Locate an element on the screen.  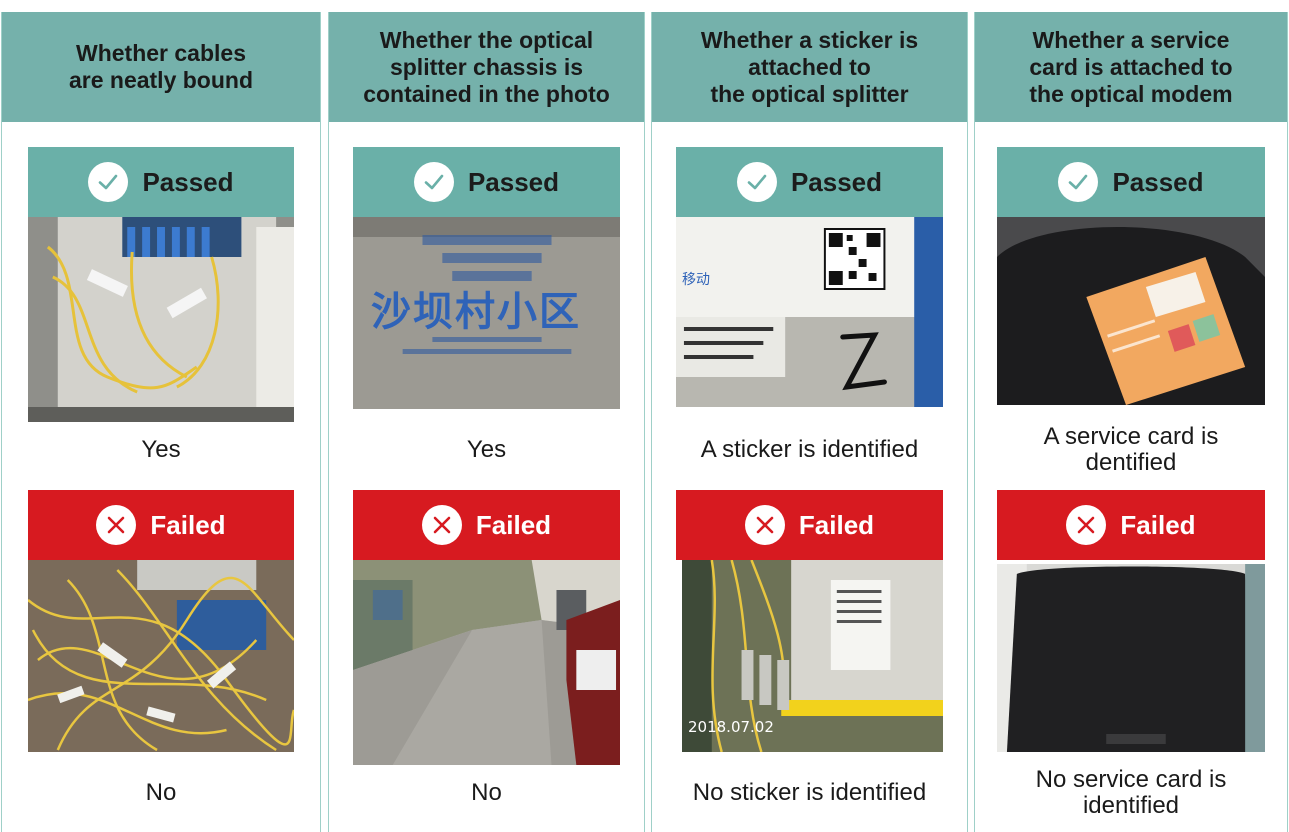
failed-photo: 2018.07.02 is located at coordinates (812, 656).